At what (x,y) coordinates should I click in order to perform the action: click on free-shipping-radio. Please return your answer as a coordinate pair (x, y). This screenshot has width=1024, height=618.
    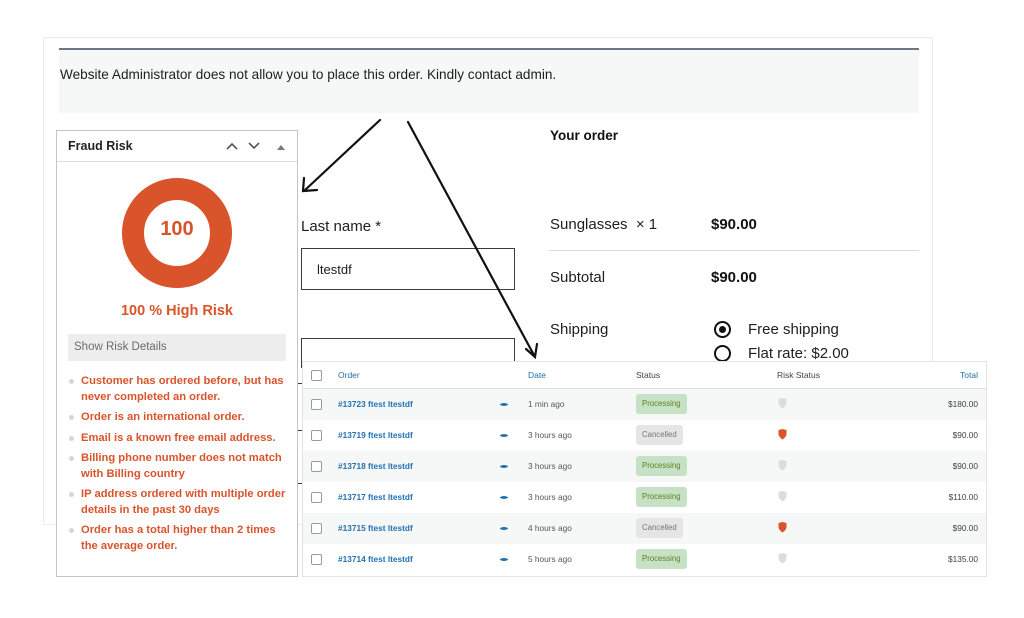
    Looking at the image, I should click on (722, 329).